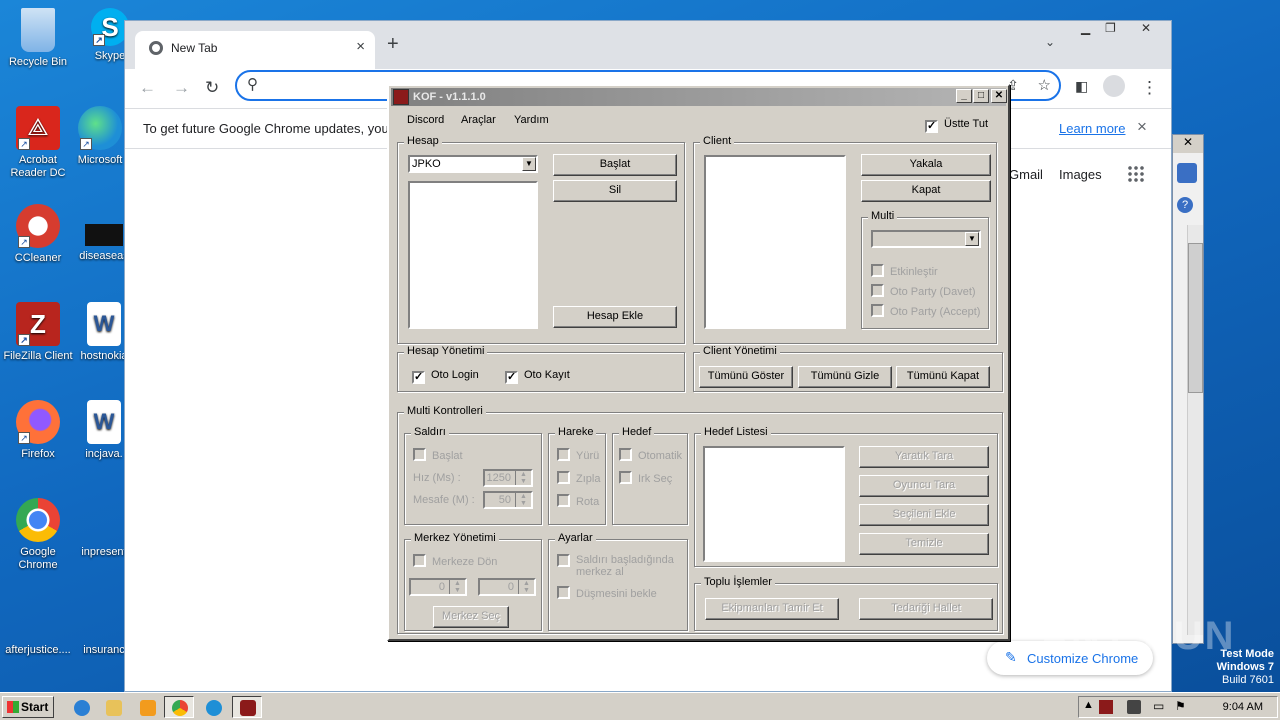 Image resolution: width=1280 pixels, height=720 pixels. Describe the element at coordinates (650, 455) in the screenshot. I see `otomatik-checkbox: Otomatik` at that location.